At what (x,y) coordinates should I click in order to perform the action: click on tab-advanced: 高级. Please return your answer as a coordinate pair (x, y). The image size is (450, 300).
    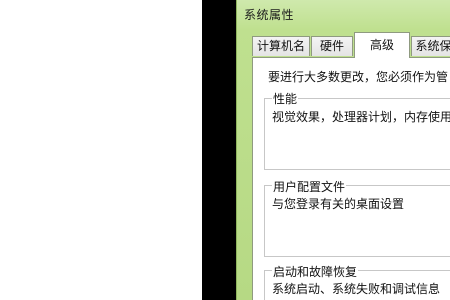
    Looking at the image, I should click on (382, 45).